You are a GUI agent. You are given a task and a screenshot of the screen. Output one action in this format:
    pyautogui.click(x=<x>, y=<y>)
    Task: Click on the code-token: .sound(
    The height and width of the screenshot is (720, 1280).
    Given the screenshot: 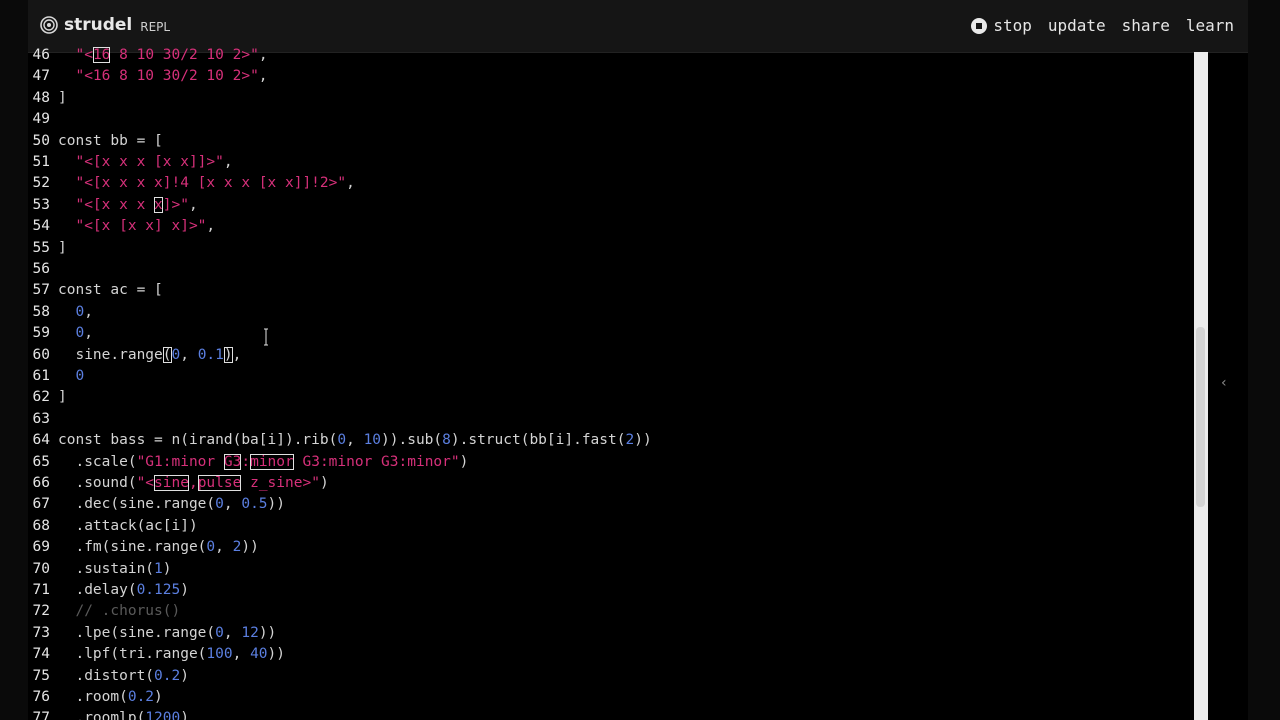 What is the action you would take?
    pyautogui.click(x=97, y=483)
    